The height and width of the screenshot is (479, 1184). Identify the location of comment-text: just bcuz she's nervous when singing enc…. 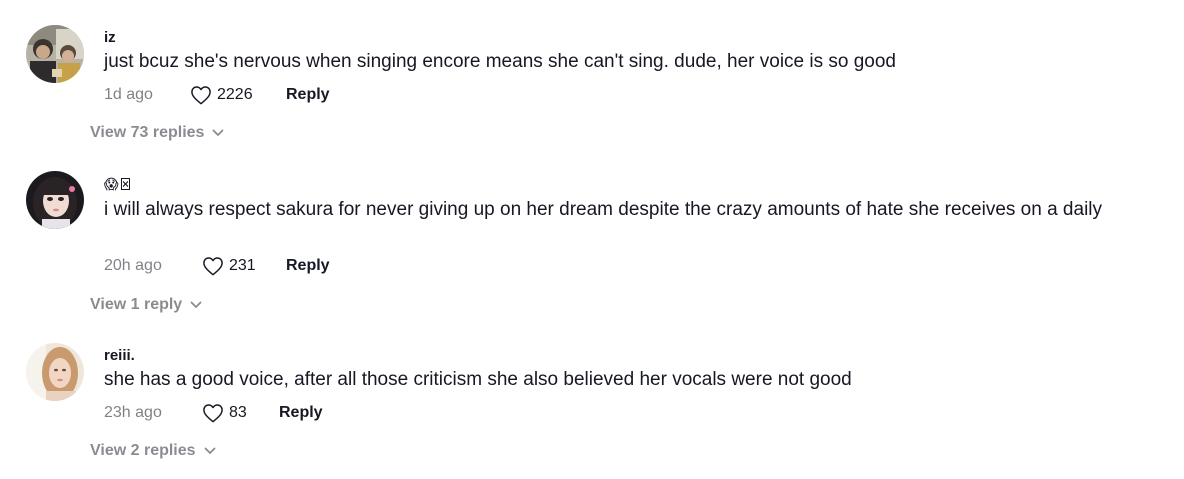
(500, 61).